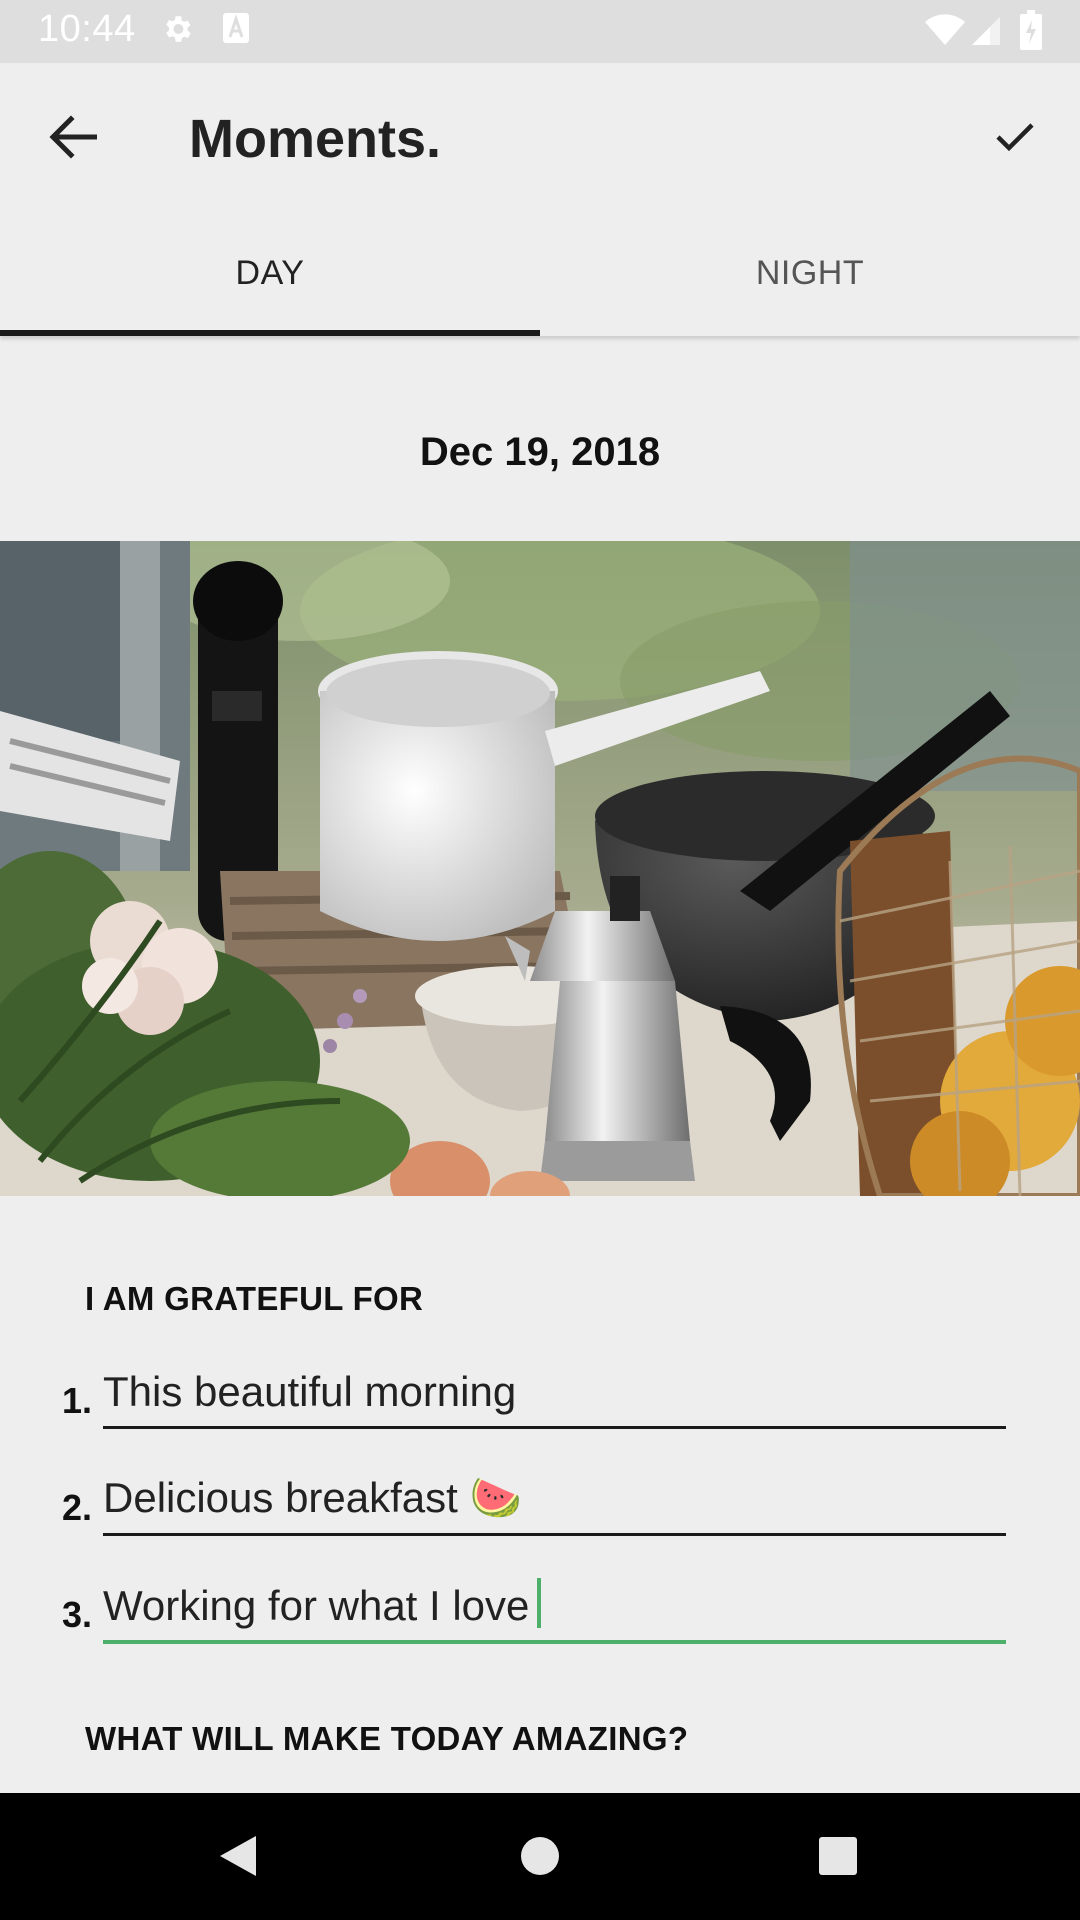  I want to click on grateful-input-value: Working for what I love, so click(316, 1605).